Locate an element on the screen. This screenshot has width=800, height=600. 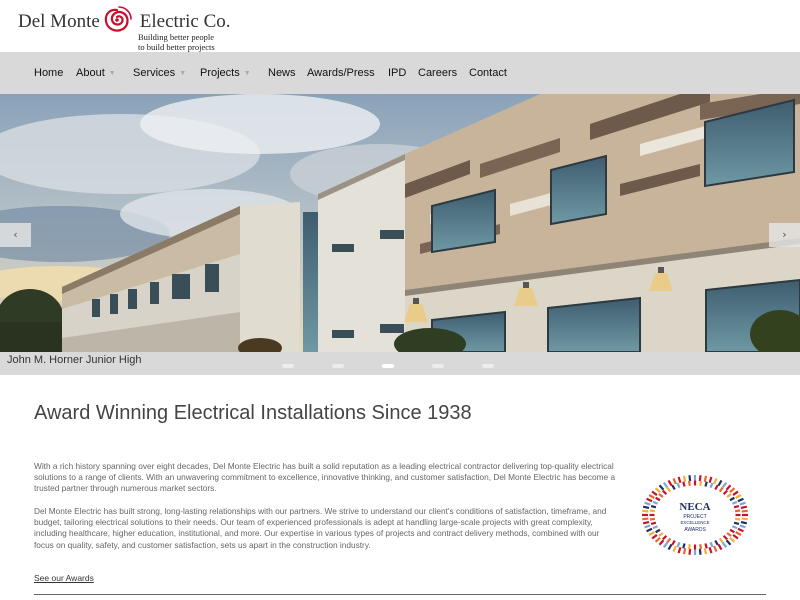
nav-label: IPD is located at coordinates (397, 73).